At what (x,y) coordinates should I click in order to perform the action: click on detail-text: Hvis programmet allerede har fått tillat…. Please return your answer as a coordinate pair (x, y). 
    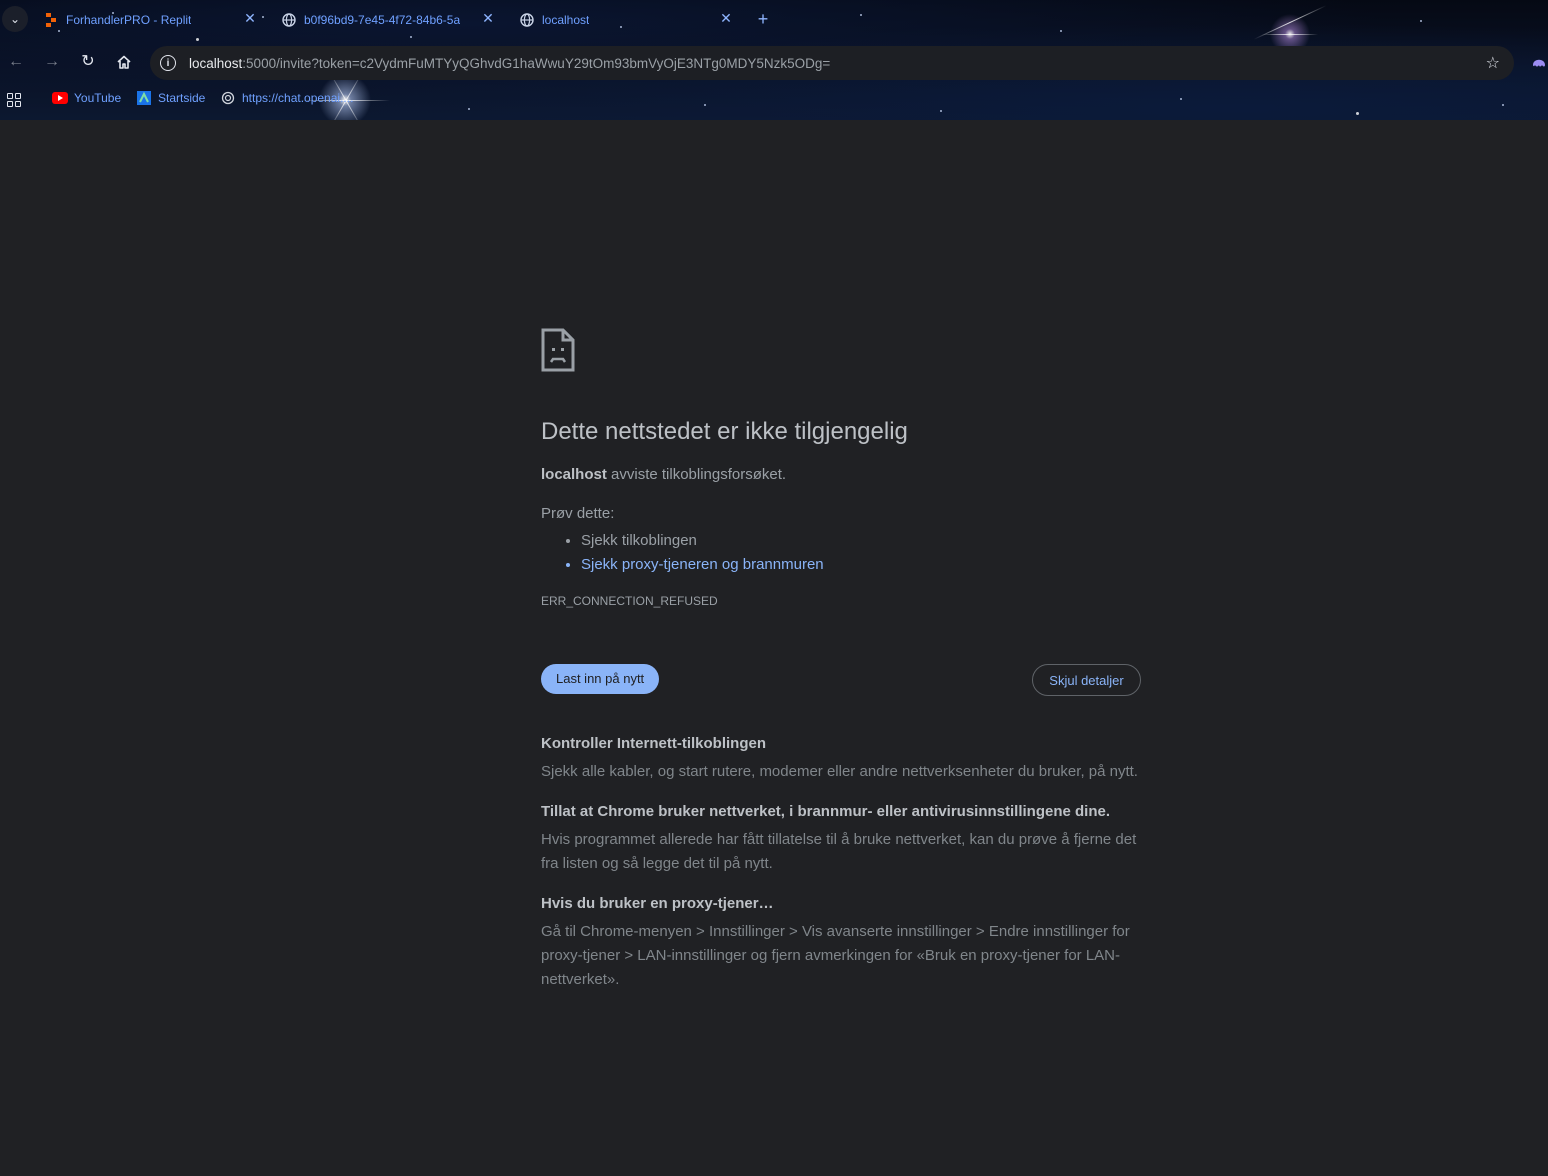
    Looking at the image, I should click on (839, 851).